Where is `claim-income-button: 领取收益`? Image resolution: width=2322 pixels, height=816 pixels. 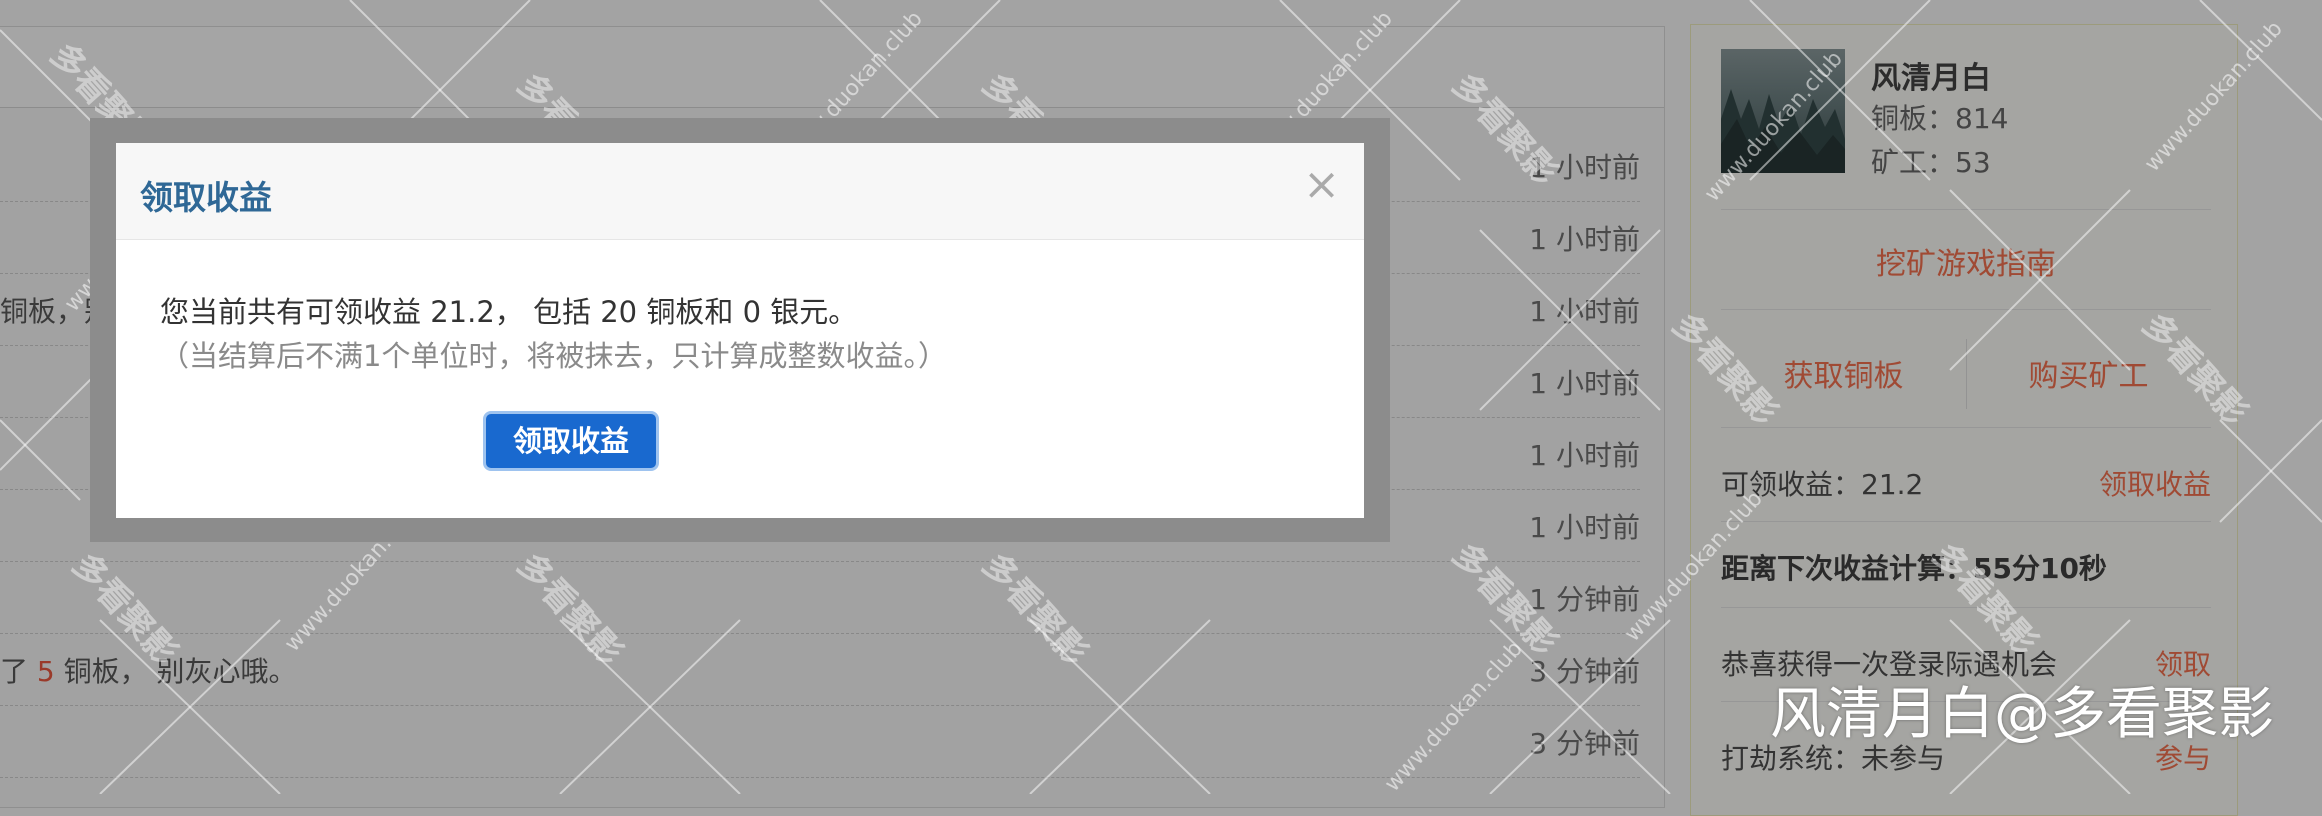 claim-income-button: 领取收益 is located at coordinates (571, 441).